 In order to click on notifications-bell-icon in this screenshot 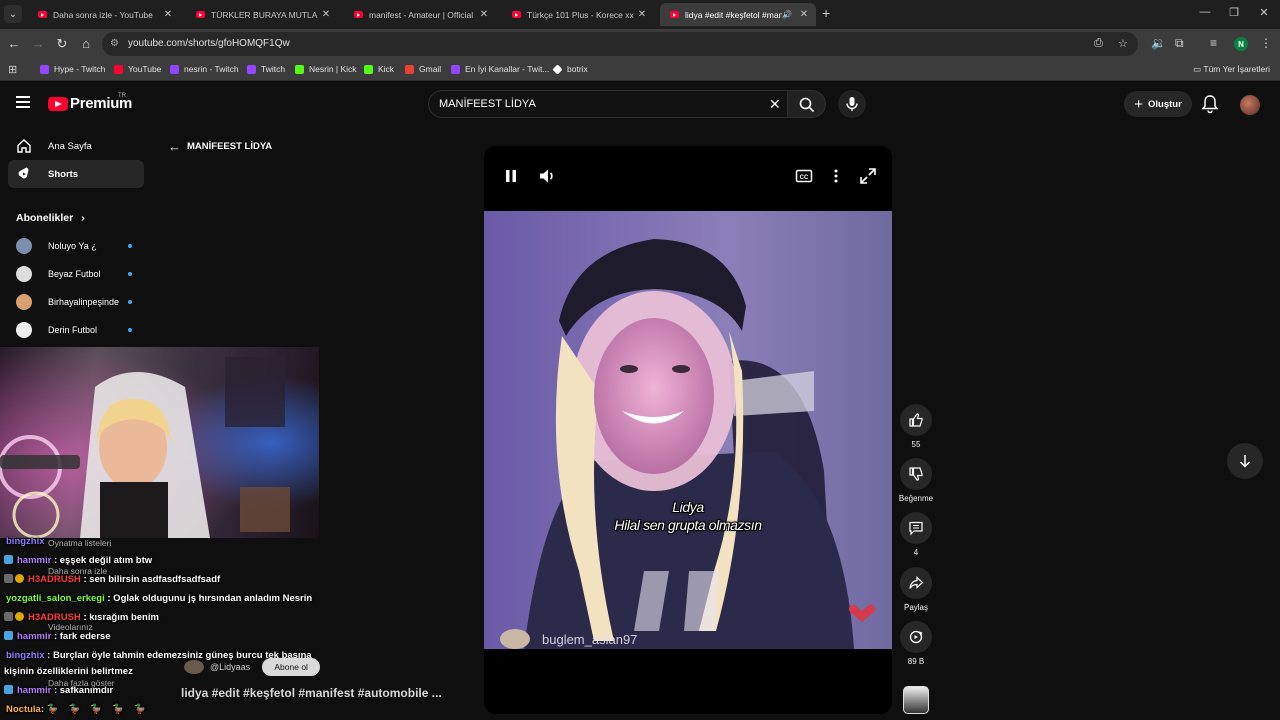, I will do `click(1211, 104)`.